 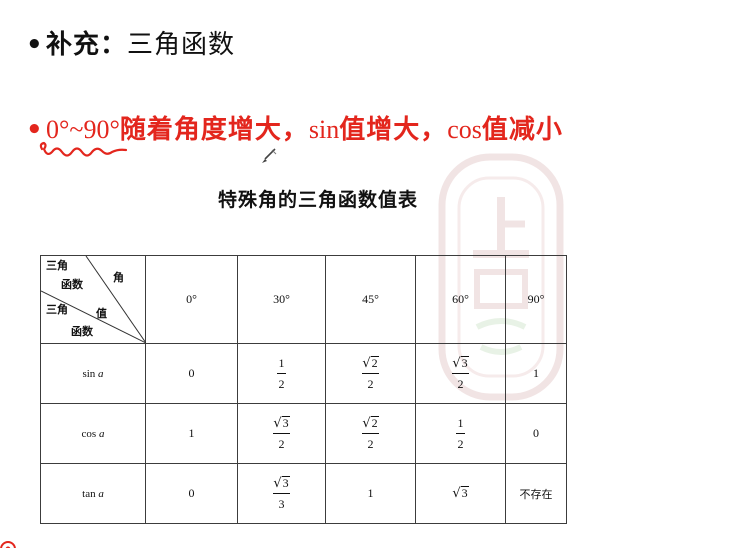 I want to click on diagonal-header-cell: 三角 函数 角 三角 值 函数, so click(x=93, y=299).